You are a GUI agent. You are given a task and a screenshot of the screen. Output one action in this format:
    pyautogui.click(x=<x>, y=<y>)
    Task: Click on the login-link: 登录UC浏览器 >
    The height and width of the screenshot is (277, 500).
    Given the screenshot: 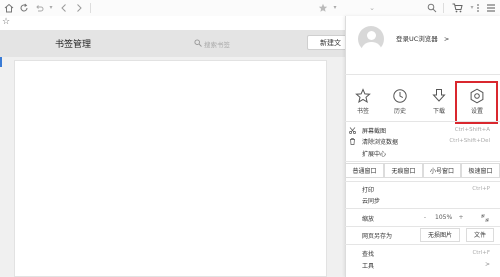 What is the action you would take?
    pyautogui.click(x=422, y=38)
    